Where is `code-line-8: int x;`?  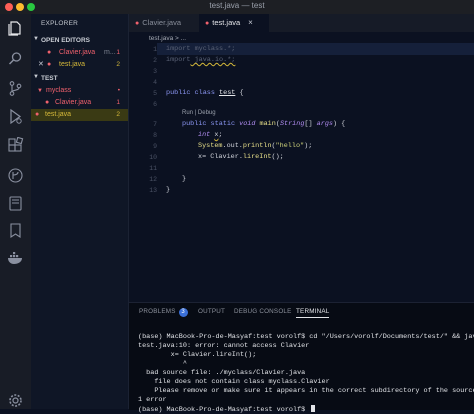 code-line-8: int x; is located at coordinates (210, 135).